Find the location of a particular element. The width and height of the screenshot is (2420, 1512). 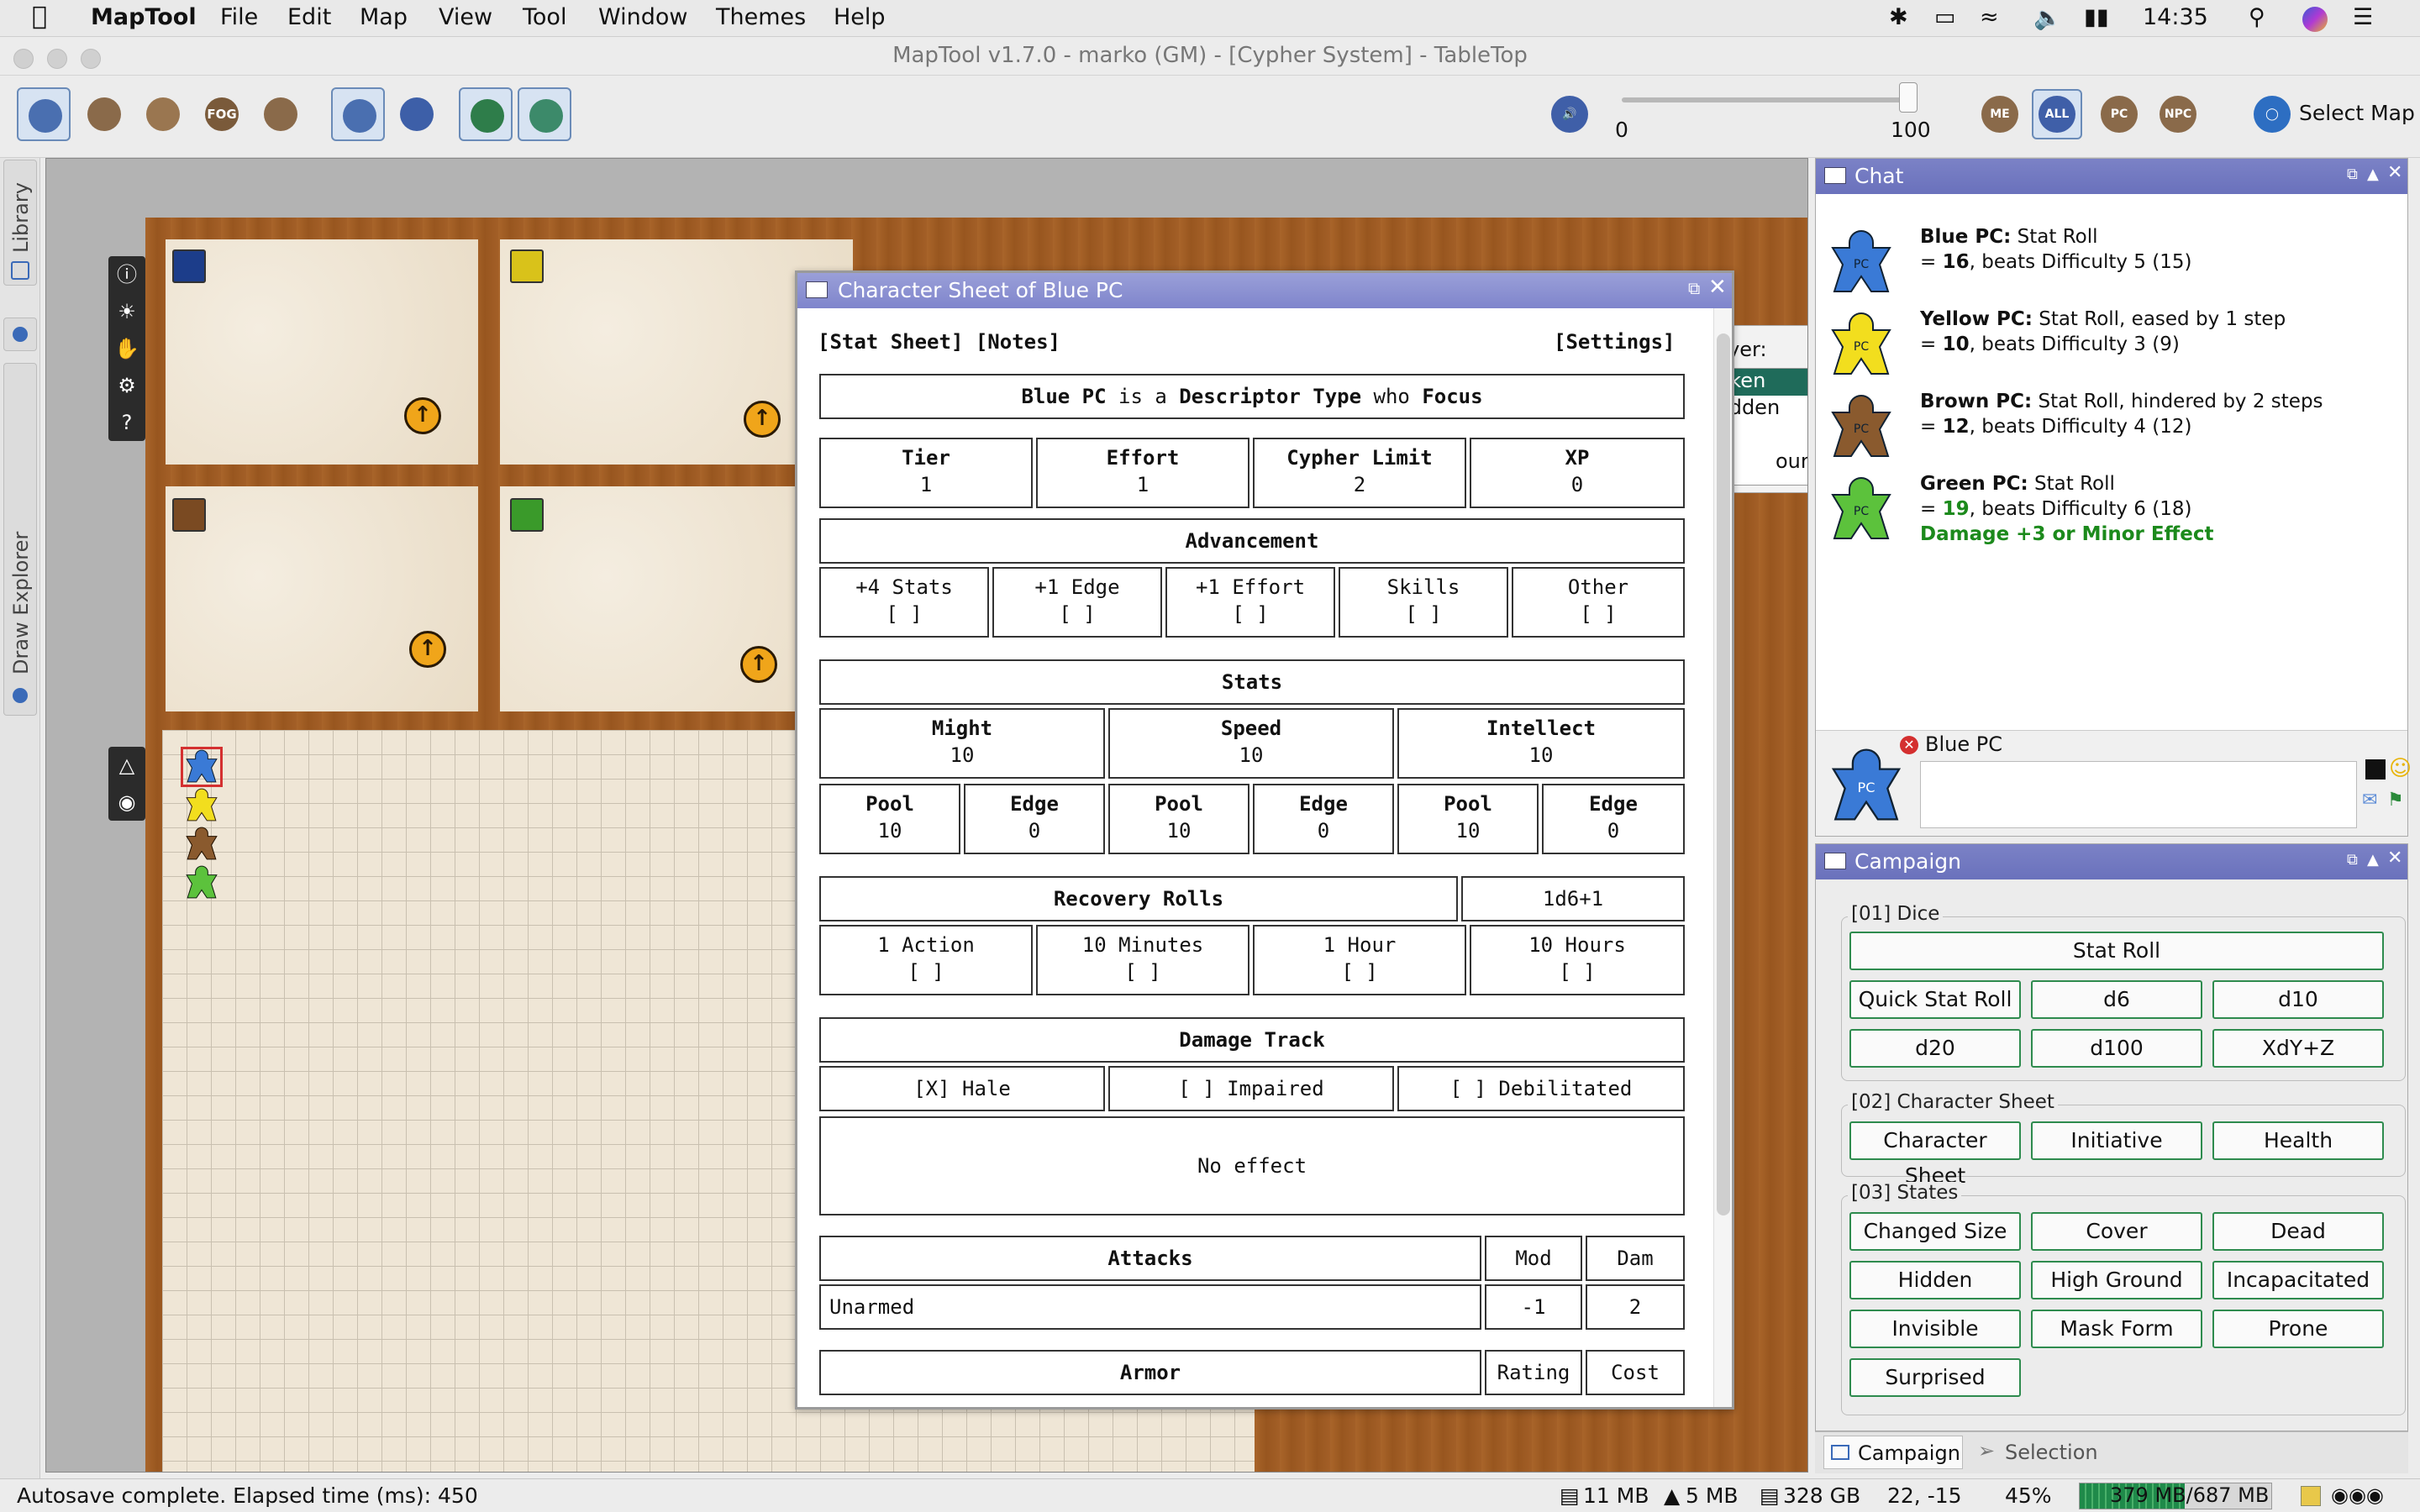

macro-button-quick-stat-roll: Quick Stat Roll is located at coordinates (1935, 999).